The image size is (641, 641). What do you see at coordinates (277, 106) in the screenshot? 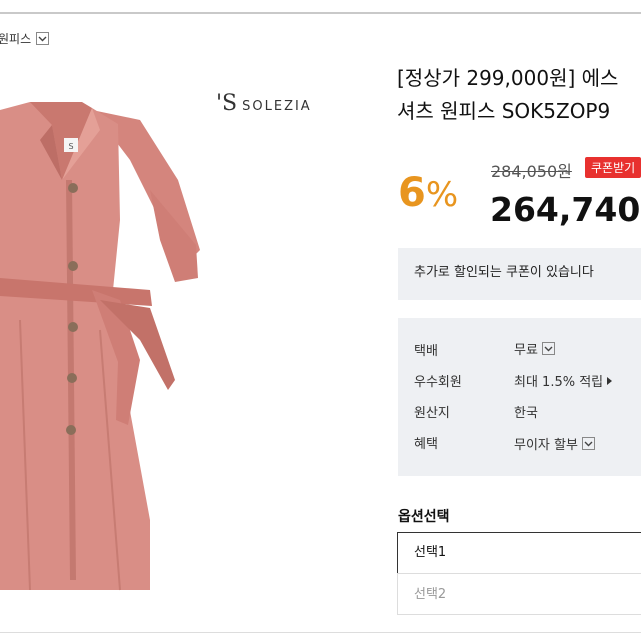
I see `brand-name: SOLEZIA` at bounding box center [277, 106].